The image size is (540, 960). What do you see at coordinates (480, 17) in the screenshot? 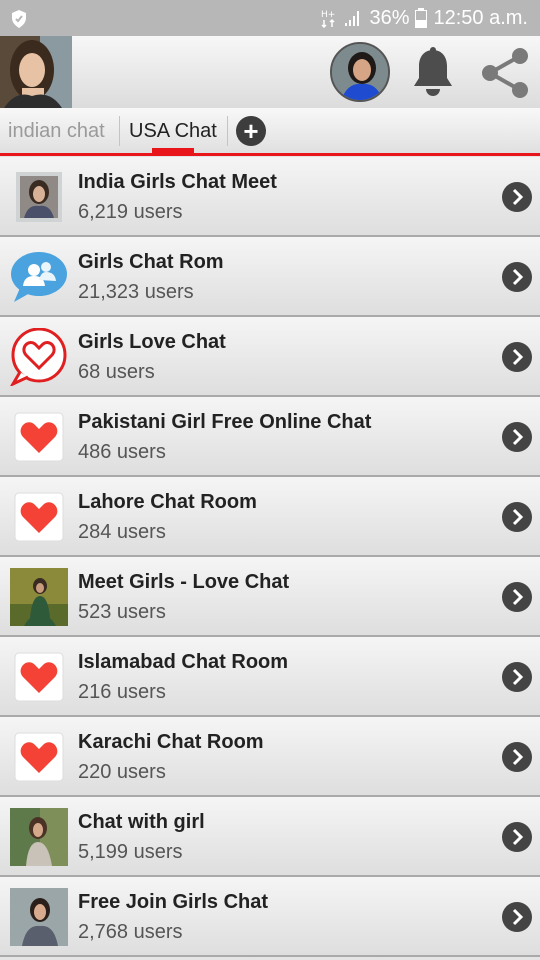
I see `clock: 12:50 a.m.` at bounding box center [480, 17].